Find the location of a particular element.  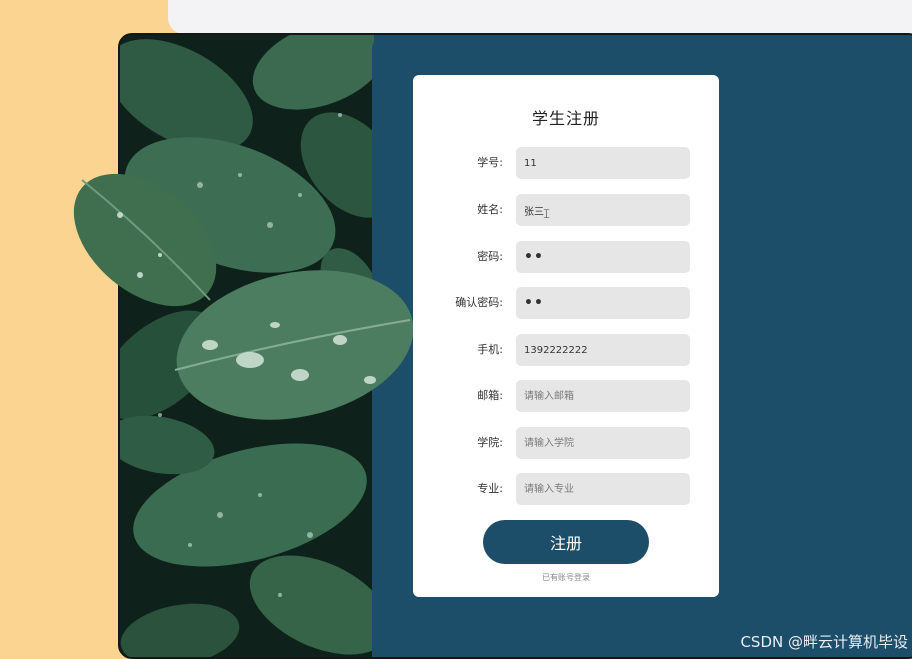

window-top-strip is located at coordinates (540, 17).